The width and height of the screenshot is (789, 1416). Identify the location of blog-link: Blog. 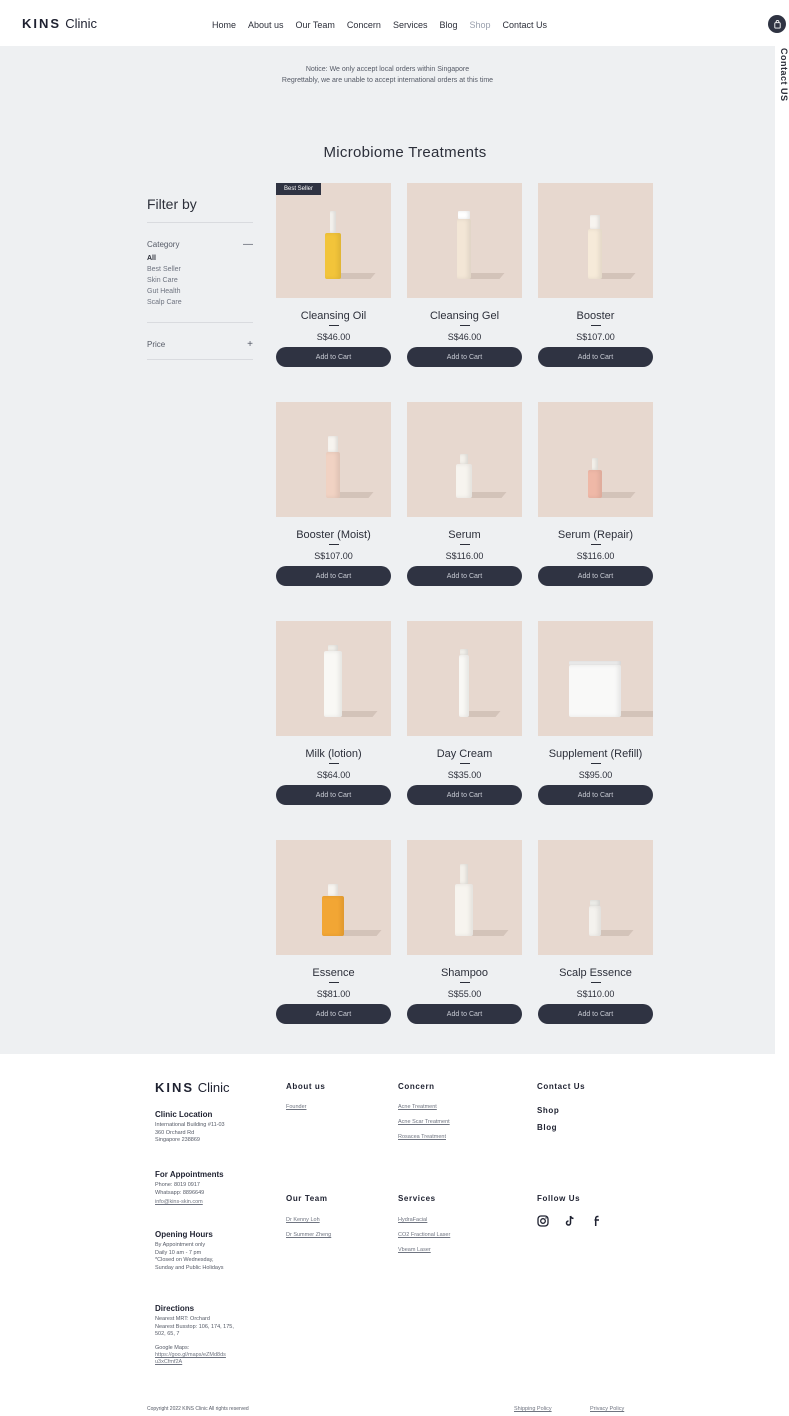
(561, 1127).